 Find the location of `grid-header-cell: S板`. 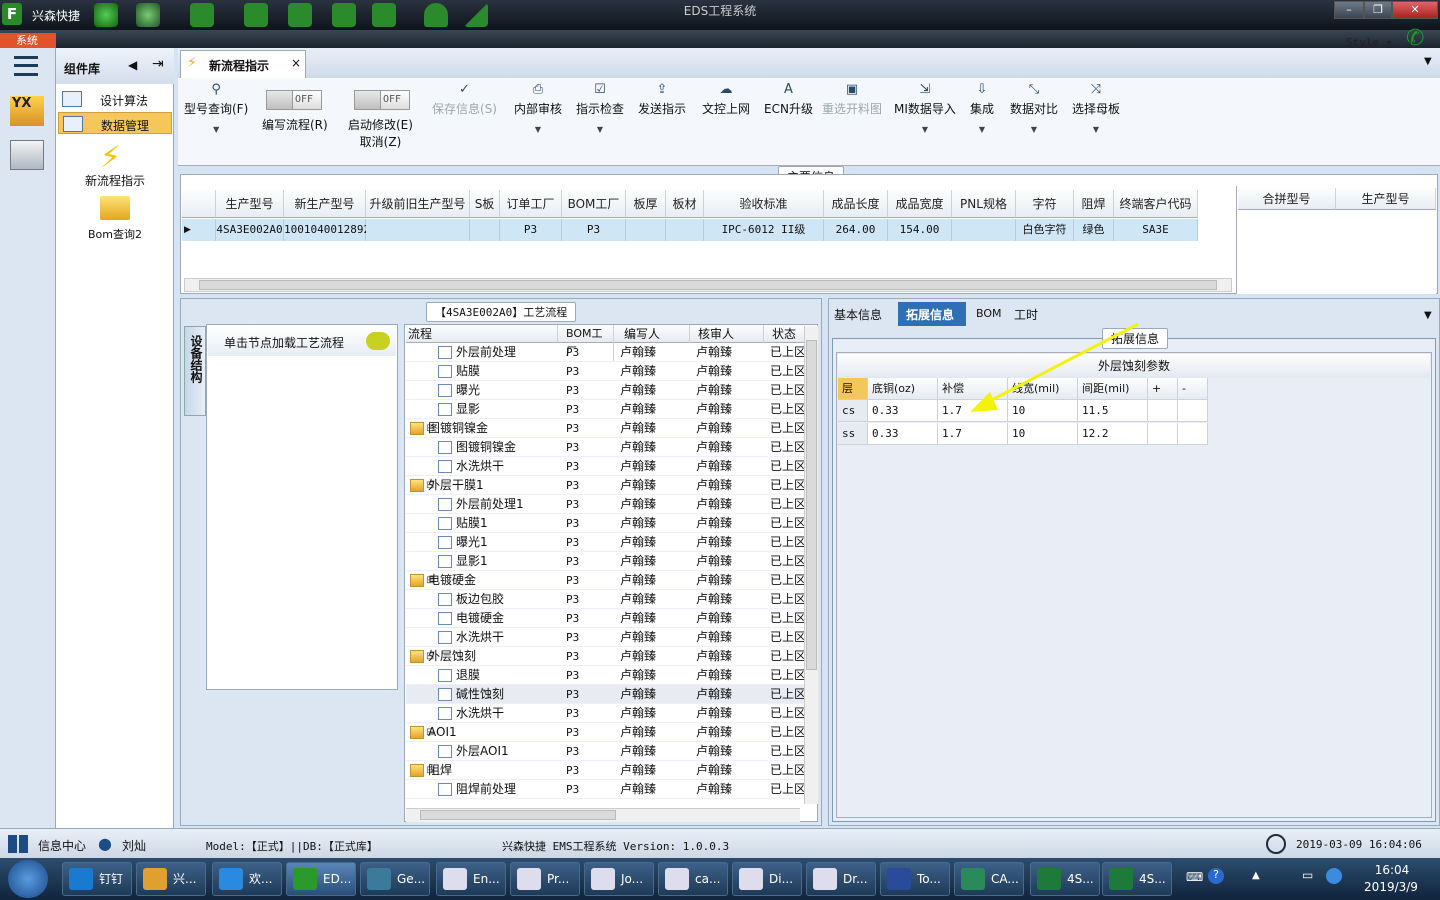

grid-header-cell: S板 is located at coordinates (485, 204).